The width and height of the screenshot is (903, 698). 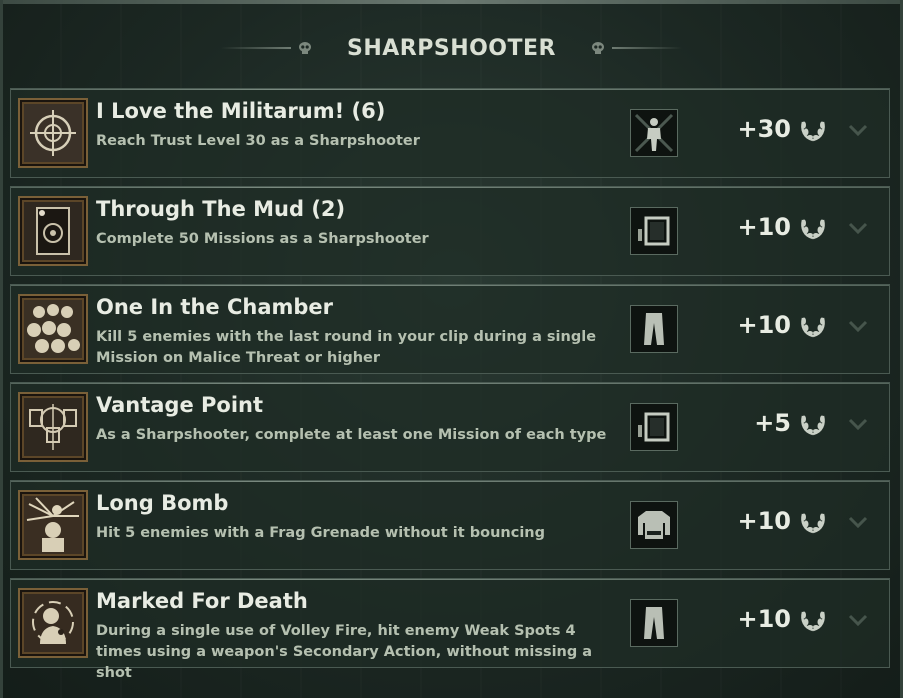 I want to click on window-frame-left, so click(x=1, y=349).